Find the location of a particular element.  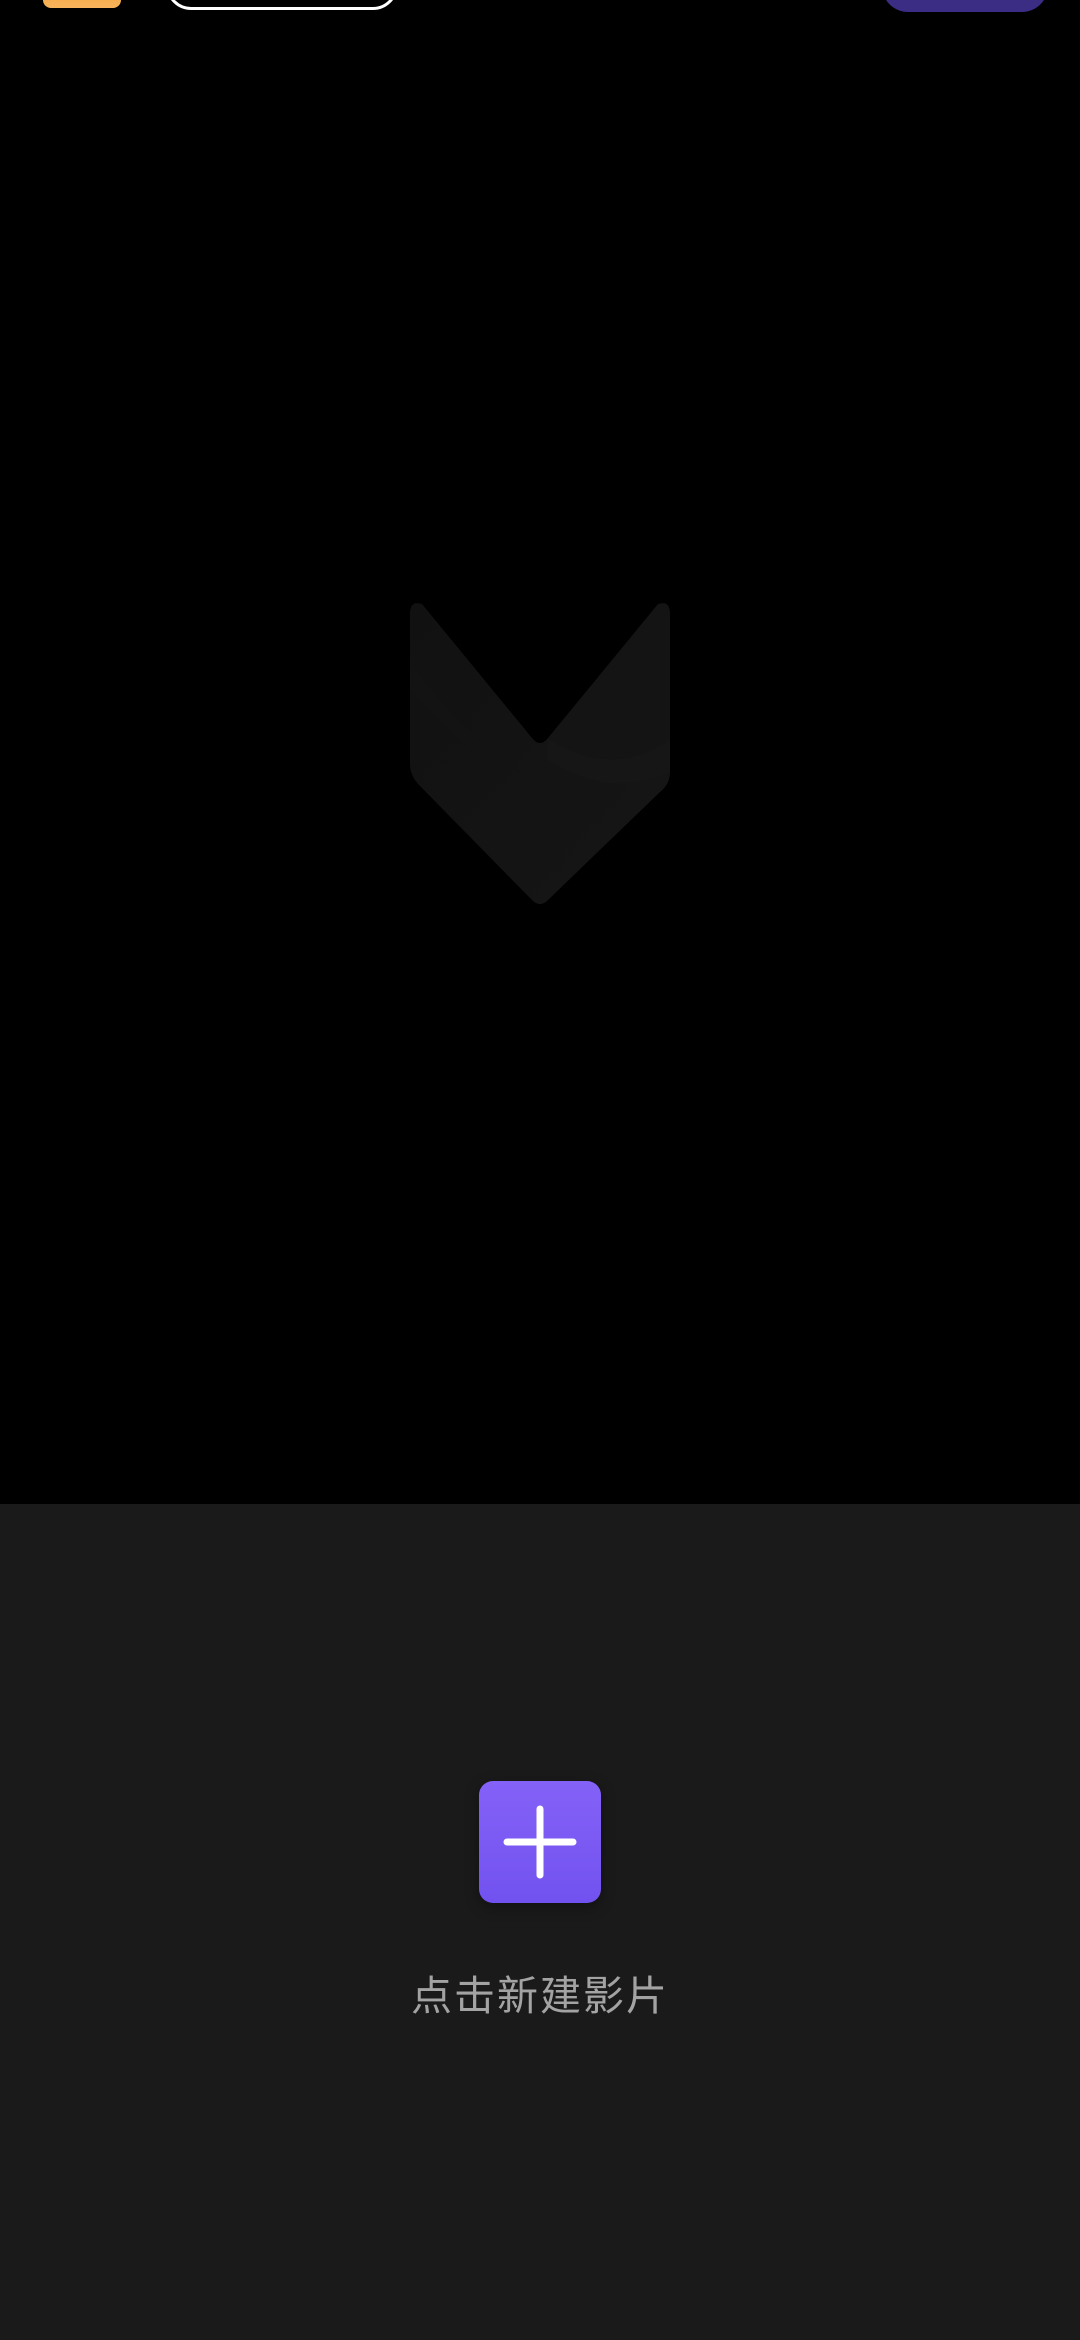

new-project-button is located at coordinates (540, 1842).